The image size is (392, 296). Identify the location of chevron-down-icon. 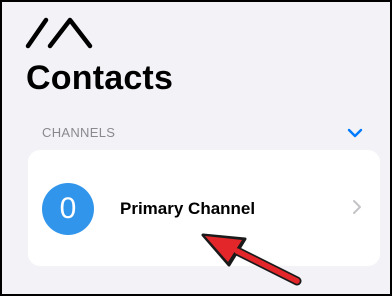
(355, 133).